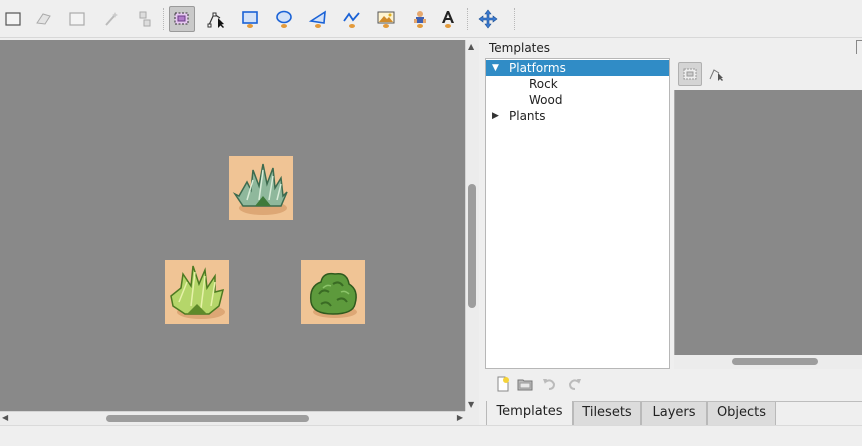  What do you see at coordinates (420, 19) in the screenshot?
I see `template-icon` at bounding box center [420, 19].